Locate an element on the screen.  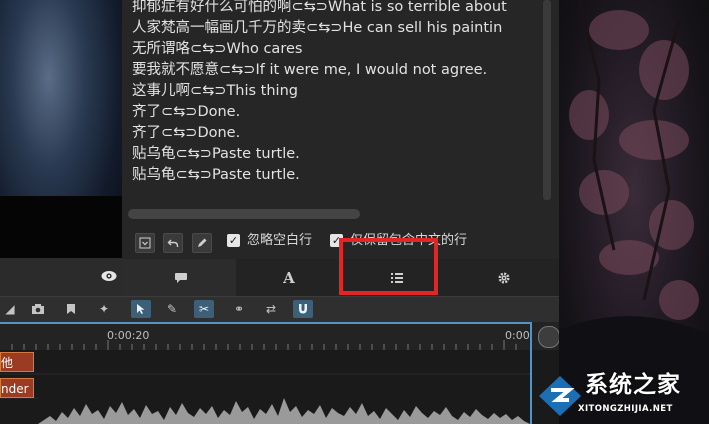
subtitle-line: 无所谓咯⊂⇆⊃Who cares is located at coordinates (217, 49).